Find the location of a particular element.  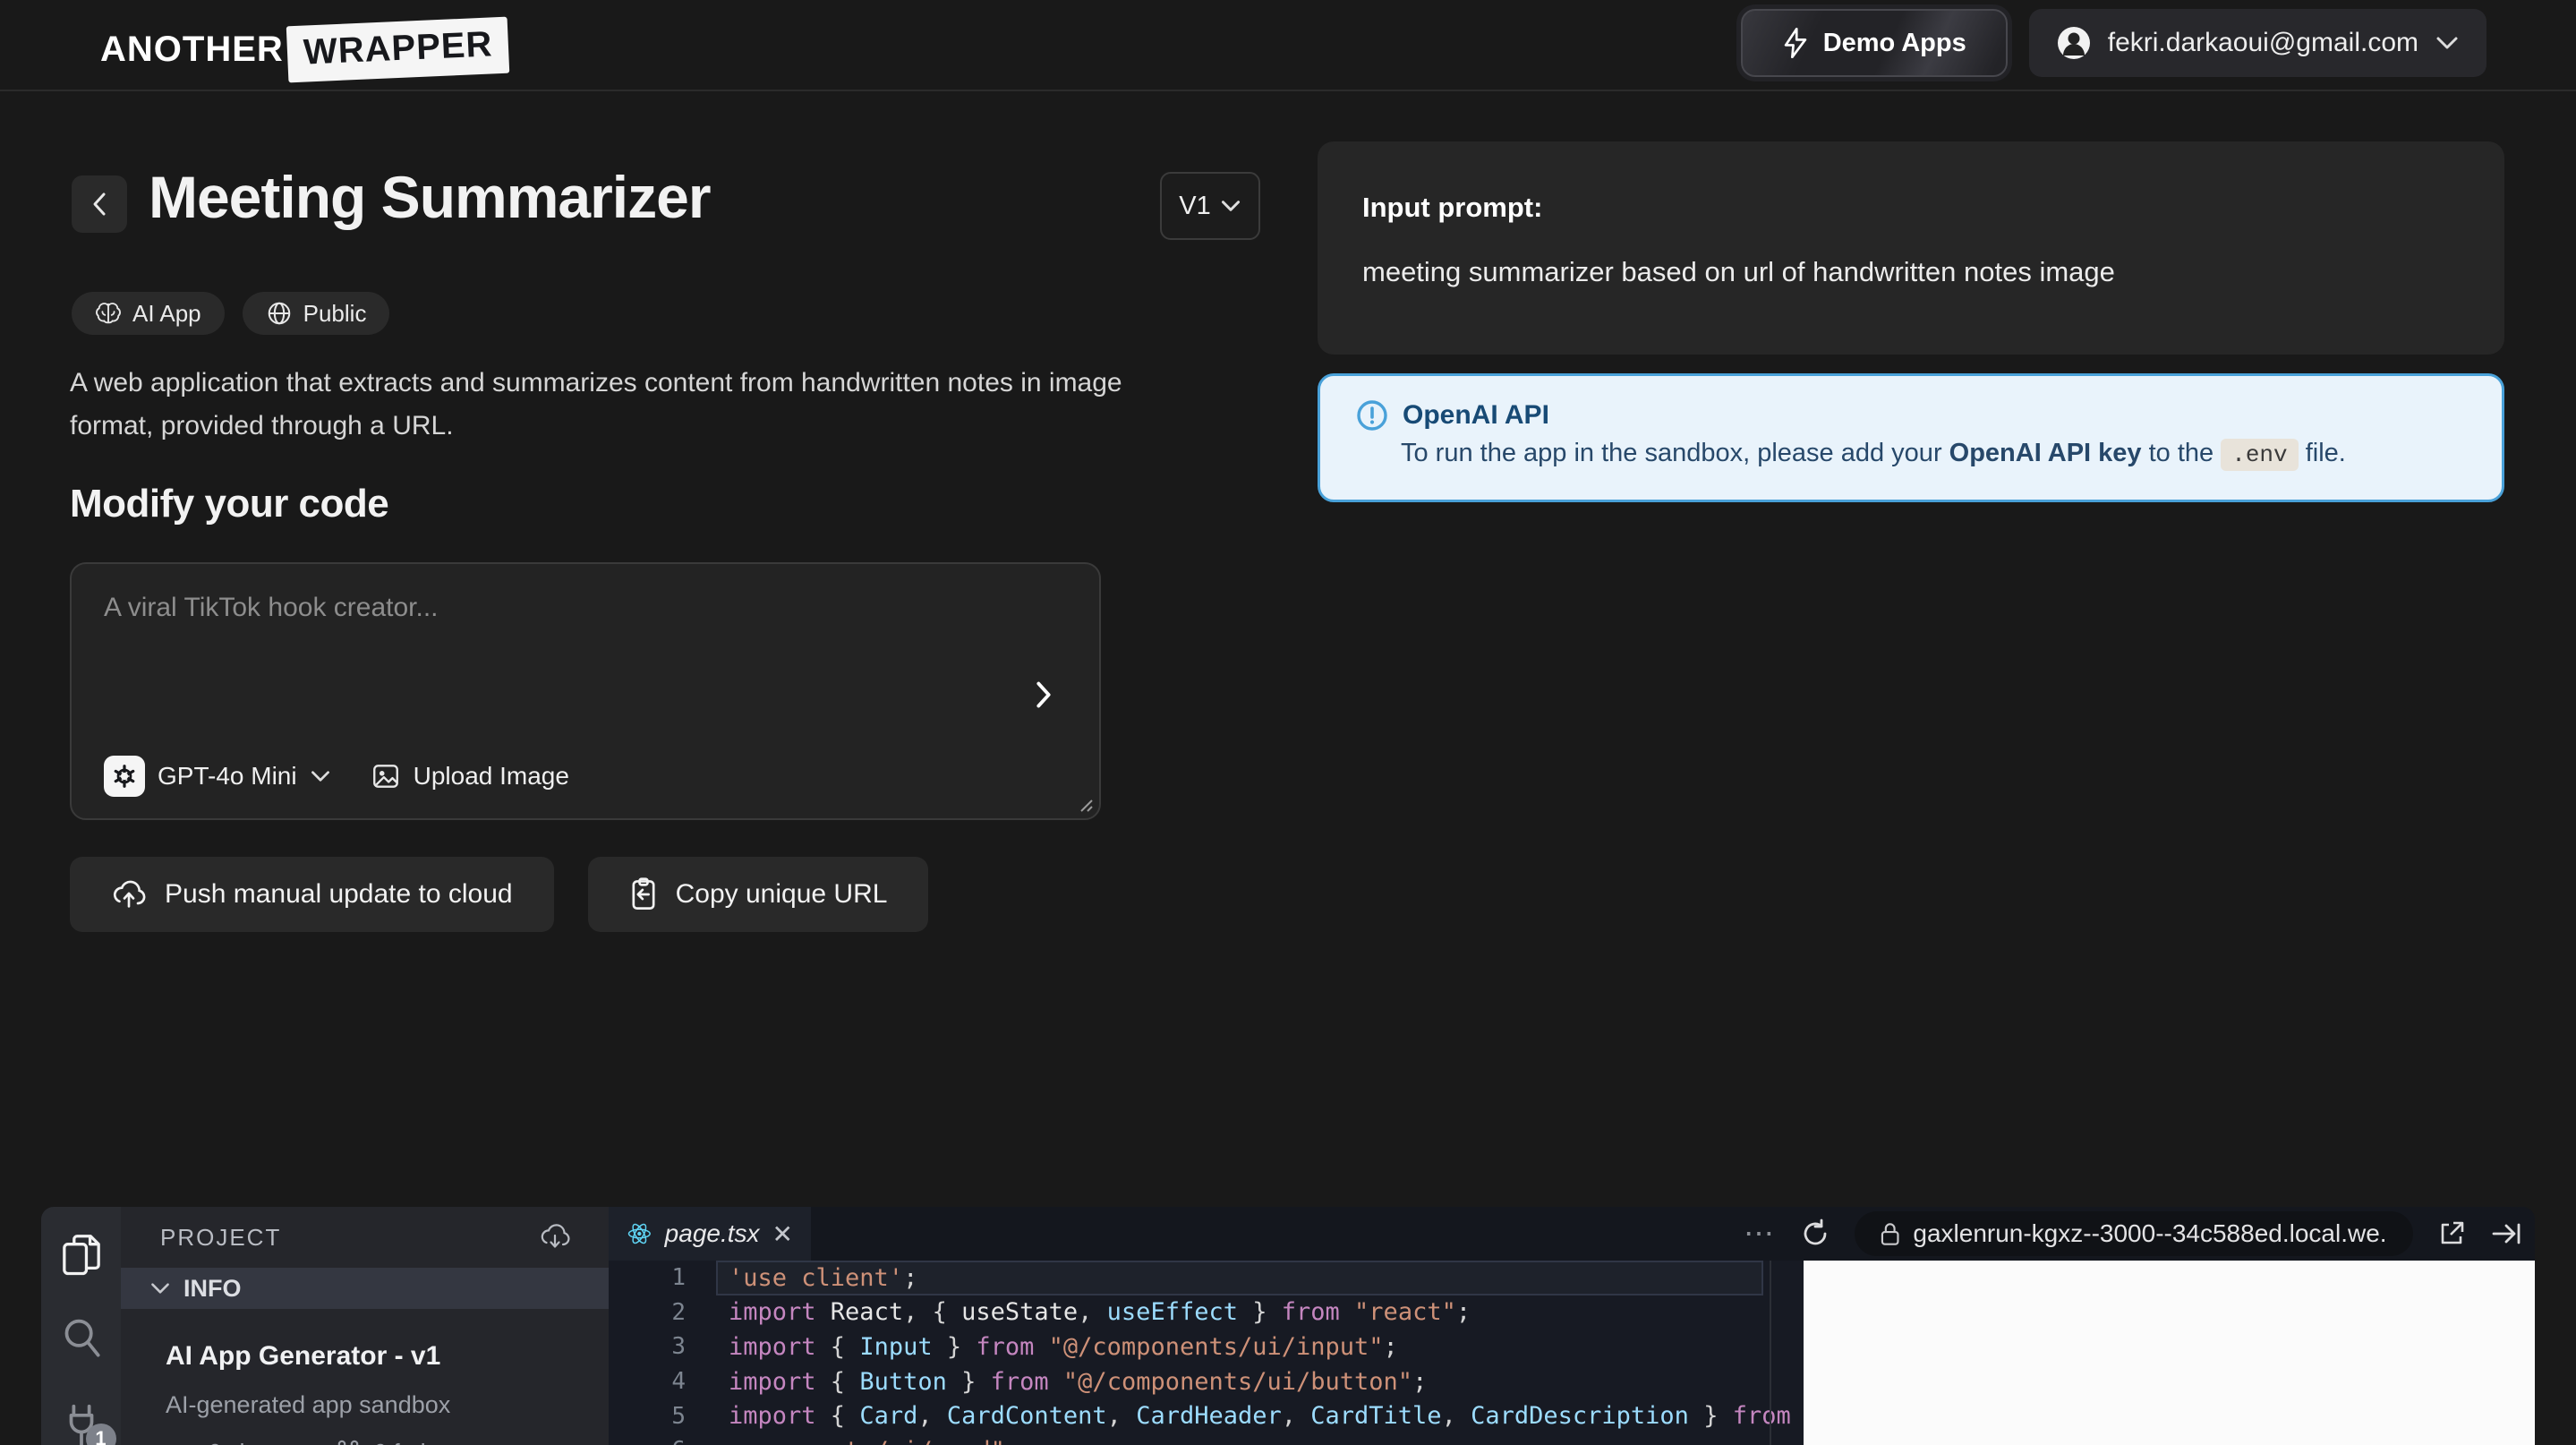

copy-unique-url-label: Copy unique URL is located at coordinates (781, 894).